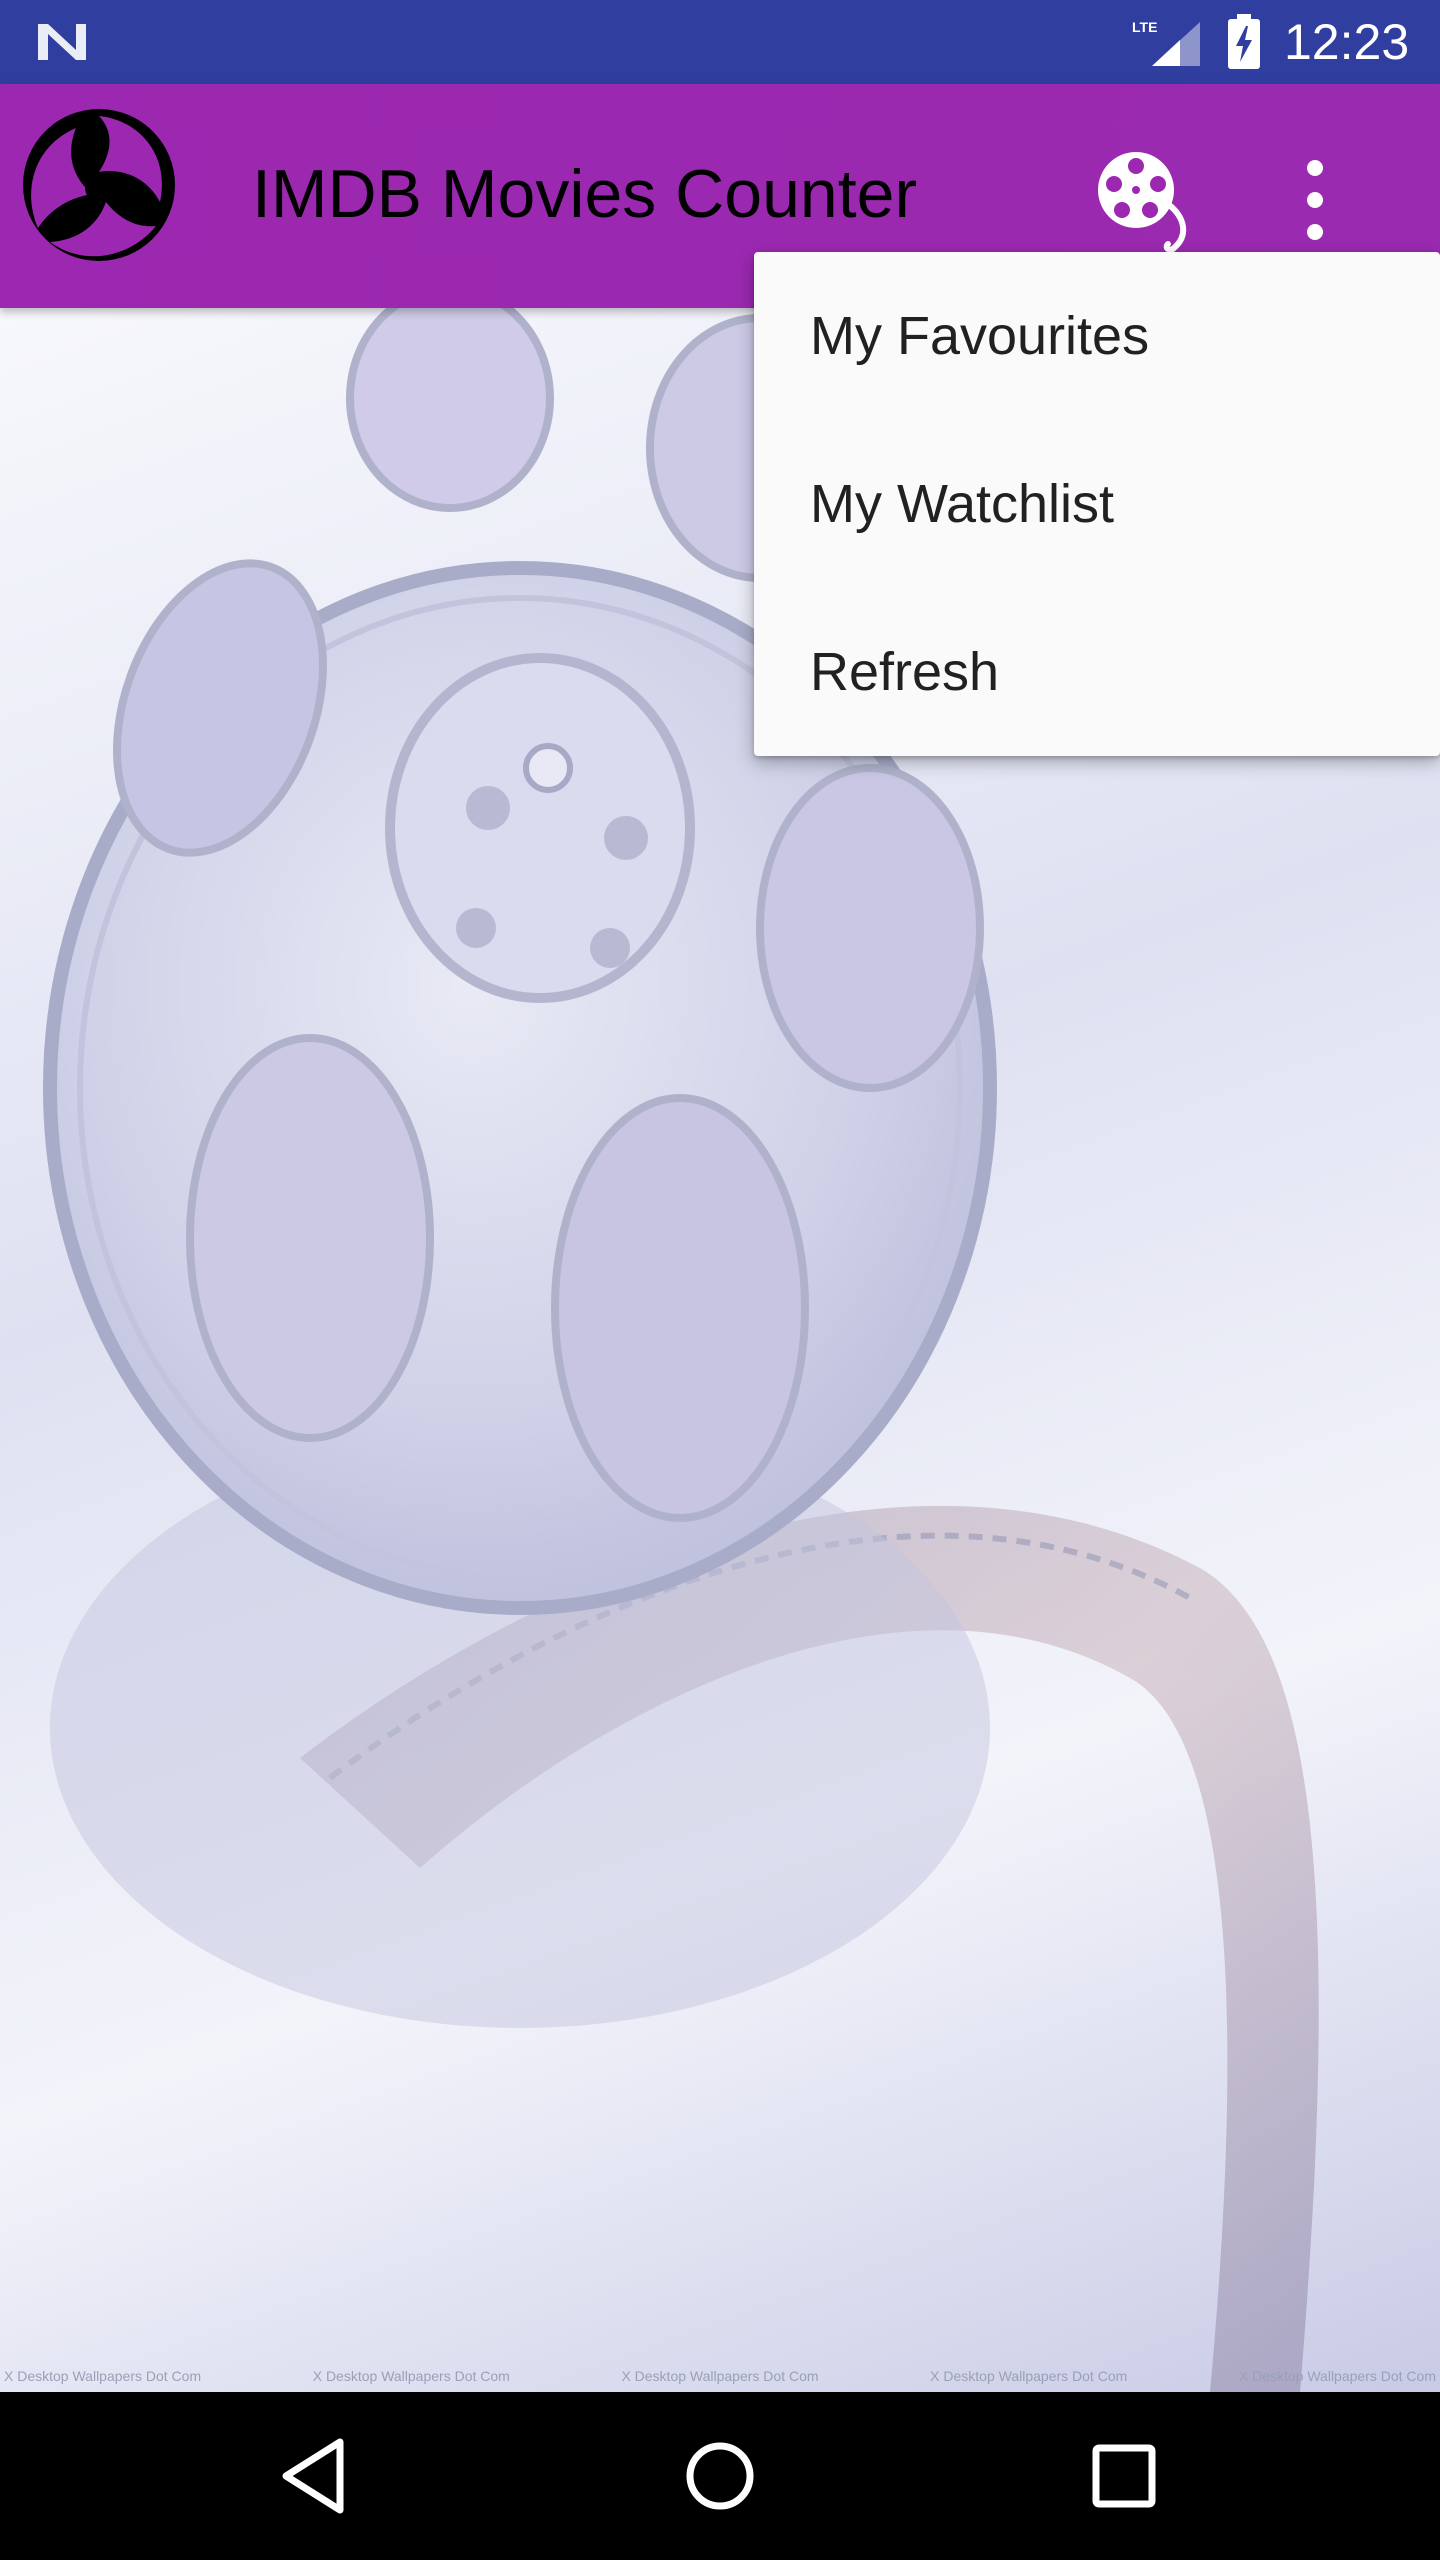 The height and width of the screenshot is (2560, 1440). Describe the element at coordinates (316, 2476) in the screenshot. I see `back-icon` at that location.